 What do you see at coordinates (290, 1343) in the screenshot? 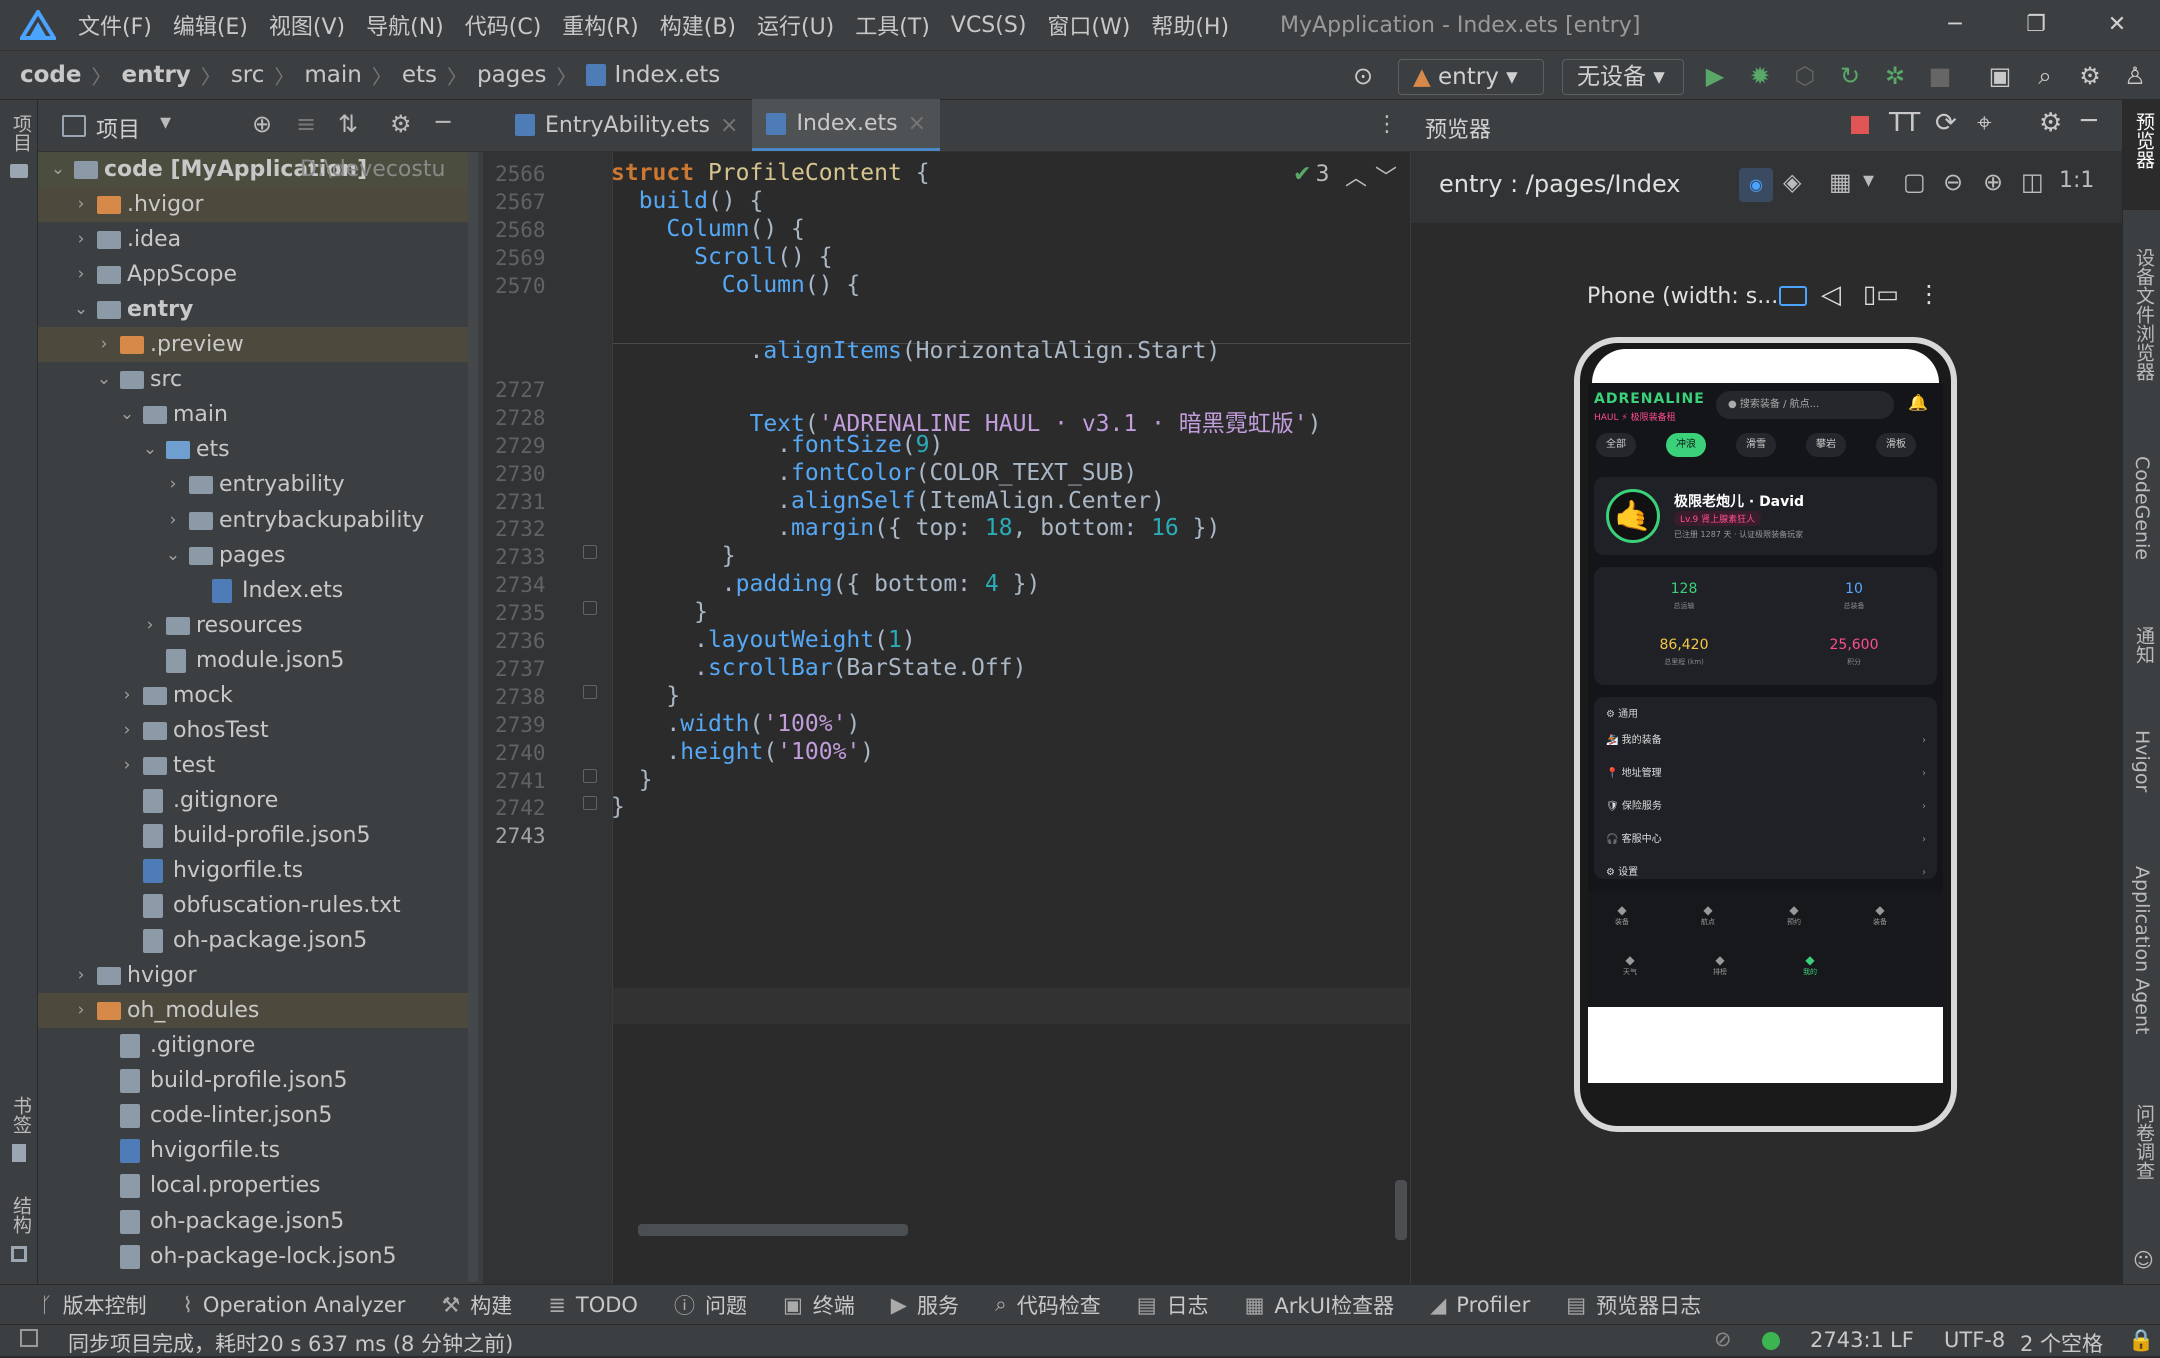
I see `status-message: 同步项目完成，耗时20 s 637 ms (8 分钟之前)` at bounding box center [290, 1343].